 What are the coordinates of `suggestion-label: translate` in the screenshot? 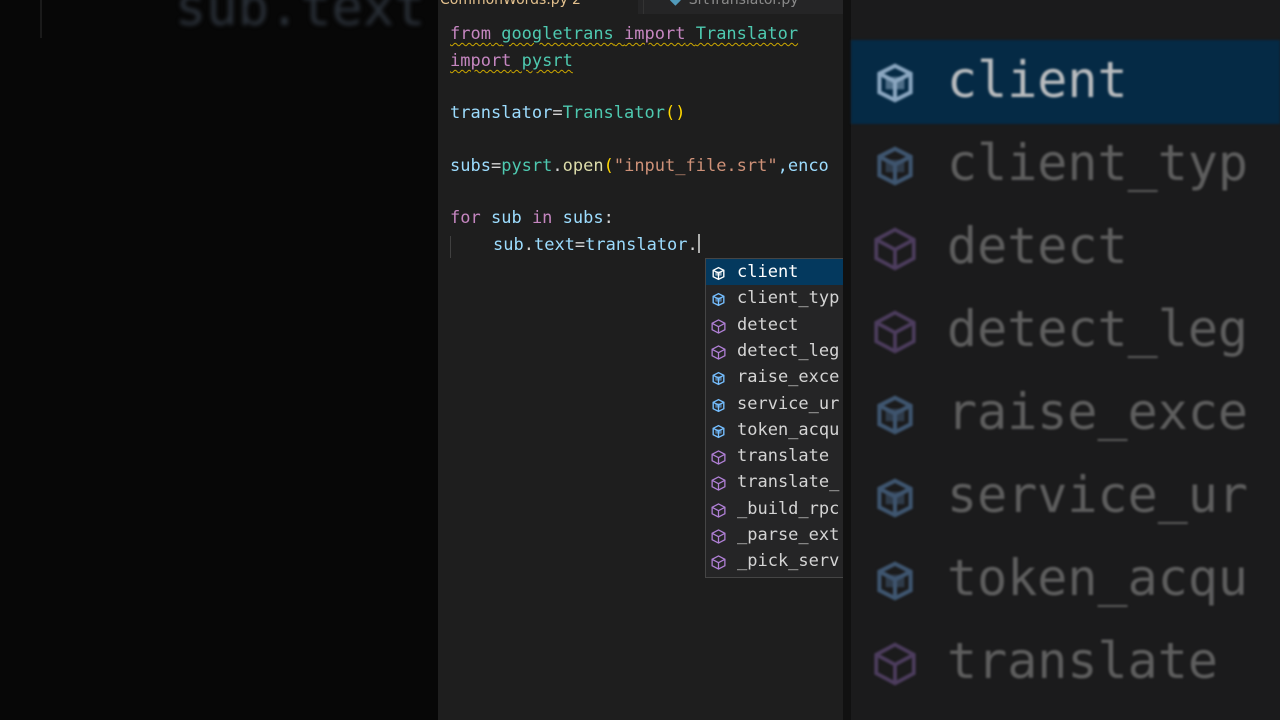 It's located at (783, 456).